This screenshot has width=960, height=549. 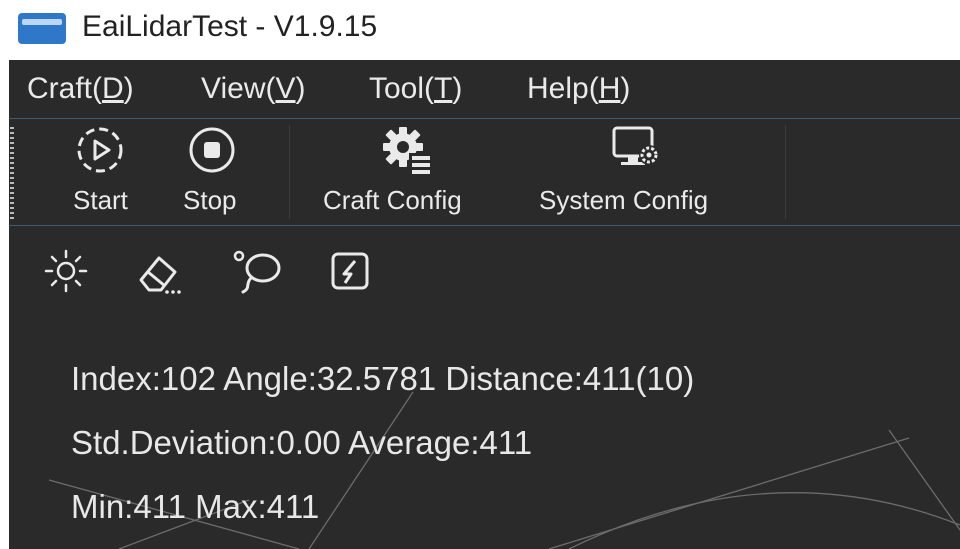 What do you see at coordinates (578, 89) in the screenshot?
I see `menu-help: Help(H)` at bounding box center [578, 89].